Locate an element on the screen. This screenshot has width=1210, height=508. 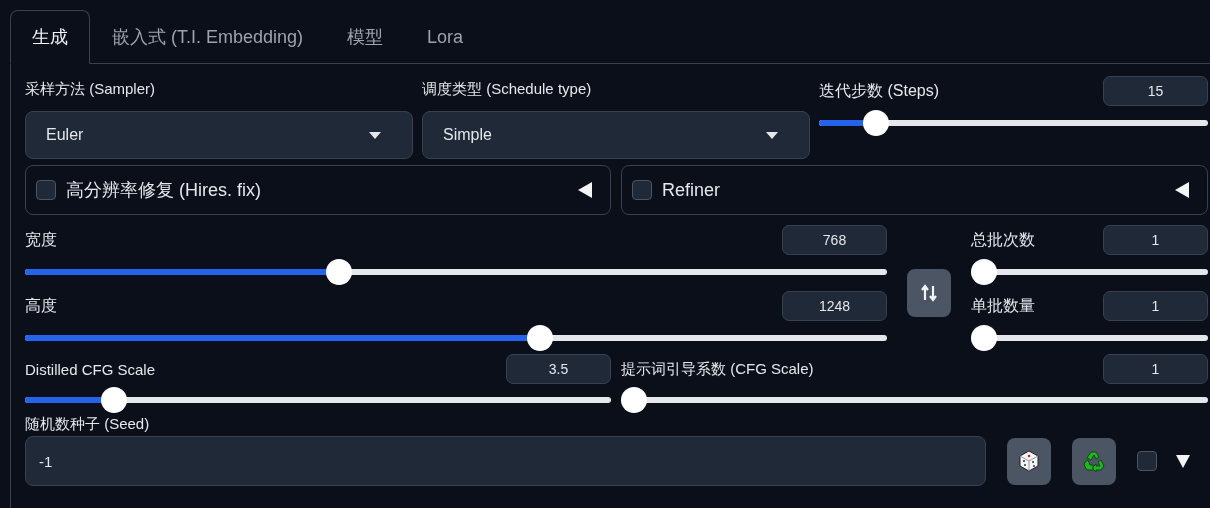
slider-label: 迭代步数 (Steps) is located at coordinates (879, 90).